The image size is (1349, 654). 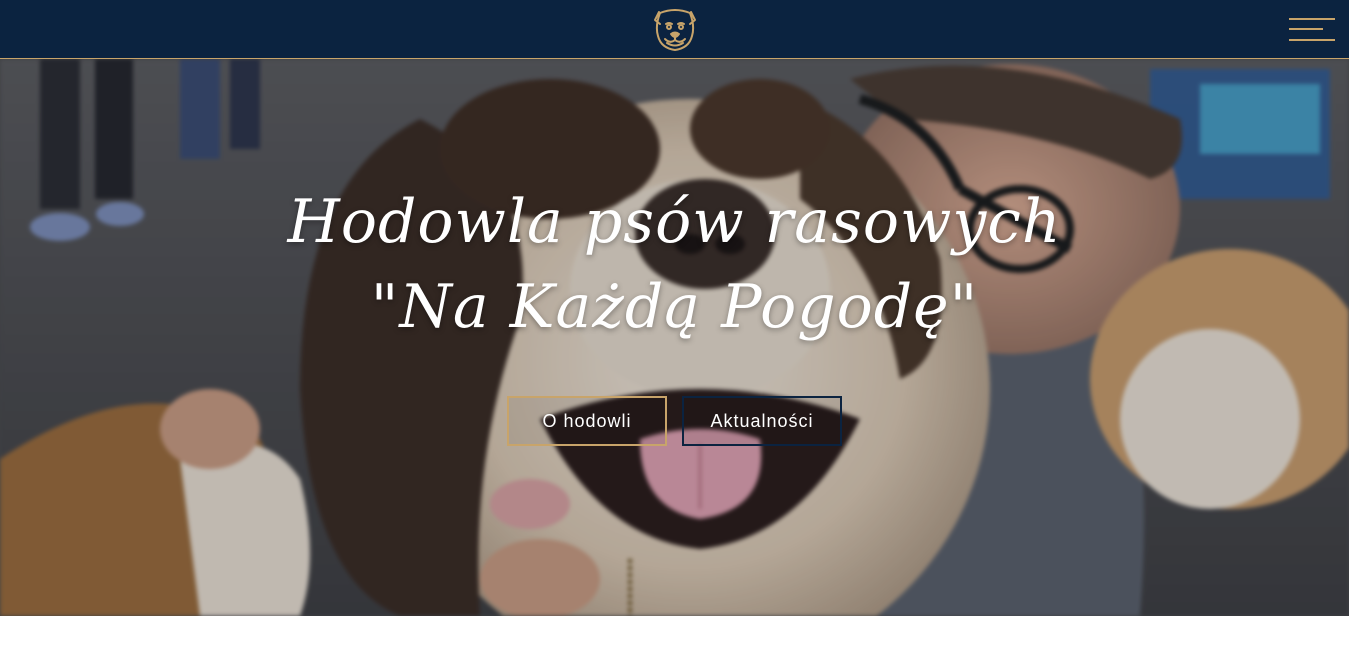 What do you see at coordinates (674, 222) in the screenshot?
I see `hero-title-line1: Hodowla psów rasowych` at bounding box center [674, 222].